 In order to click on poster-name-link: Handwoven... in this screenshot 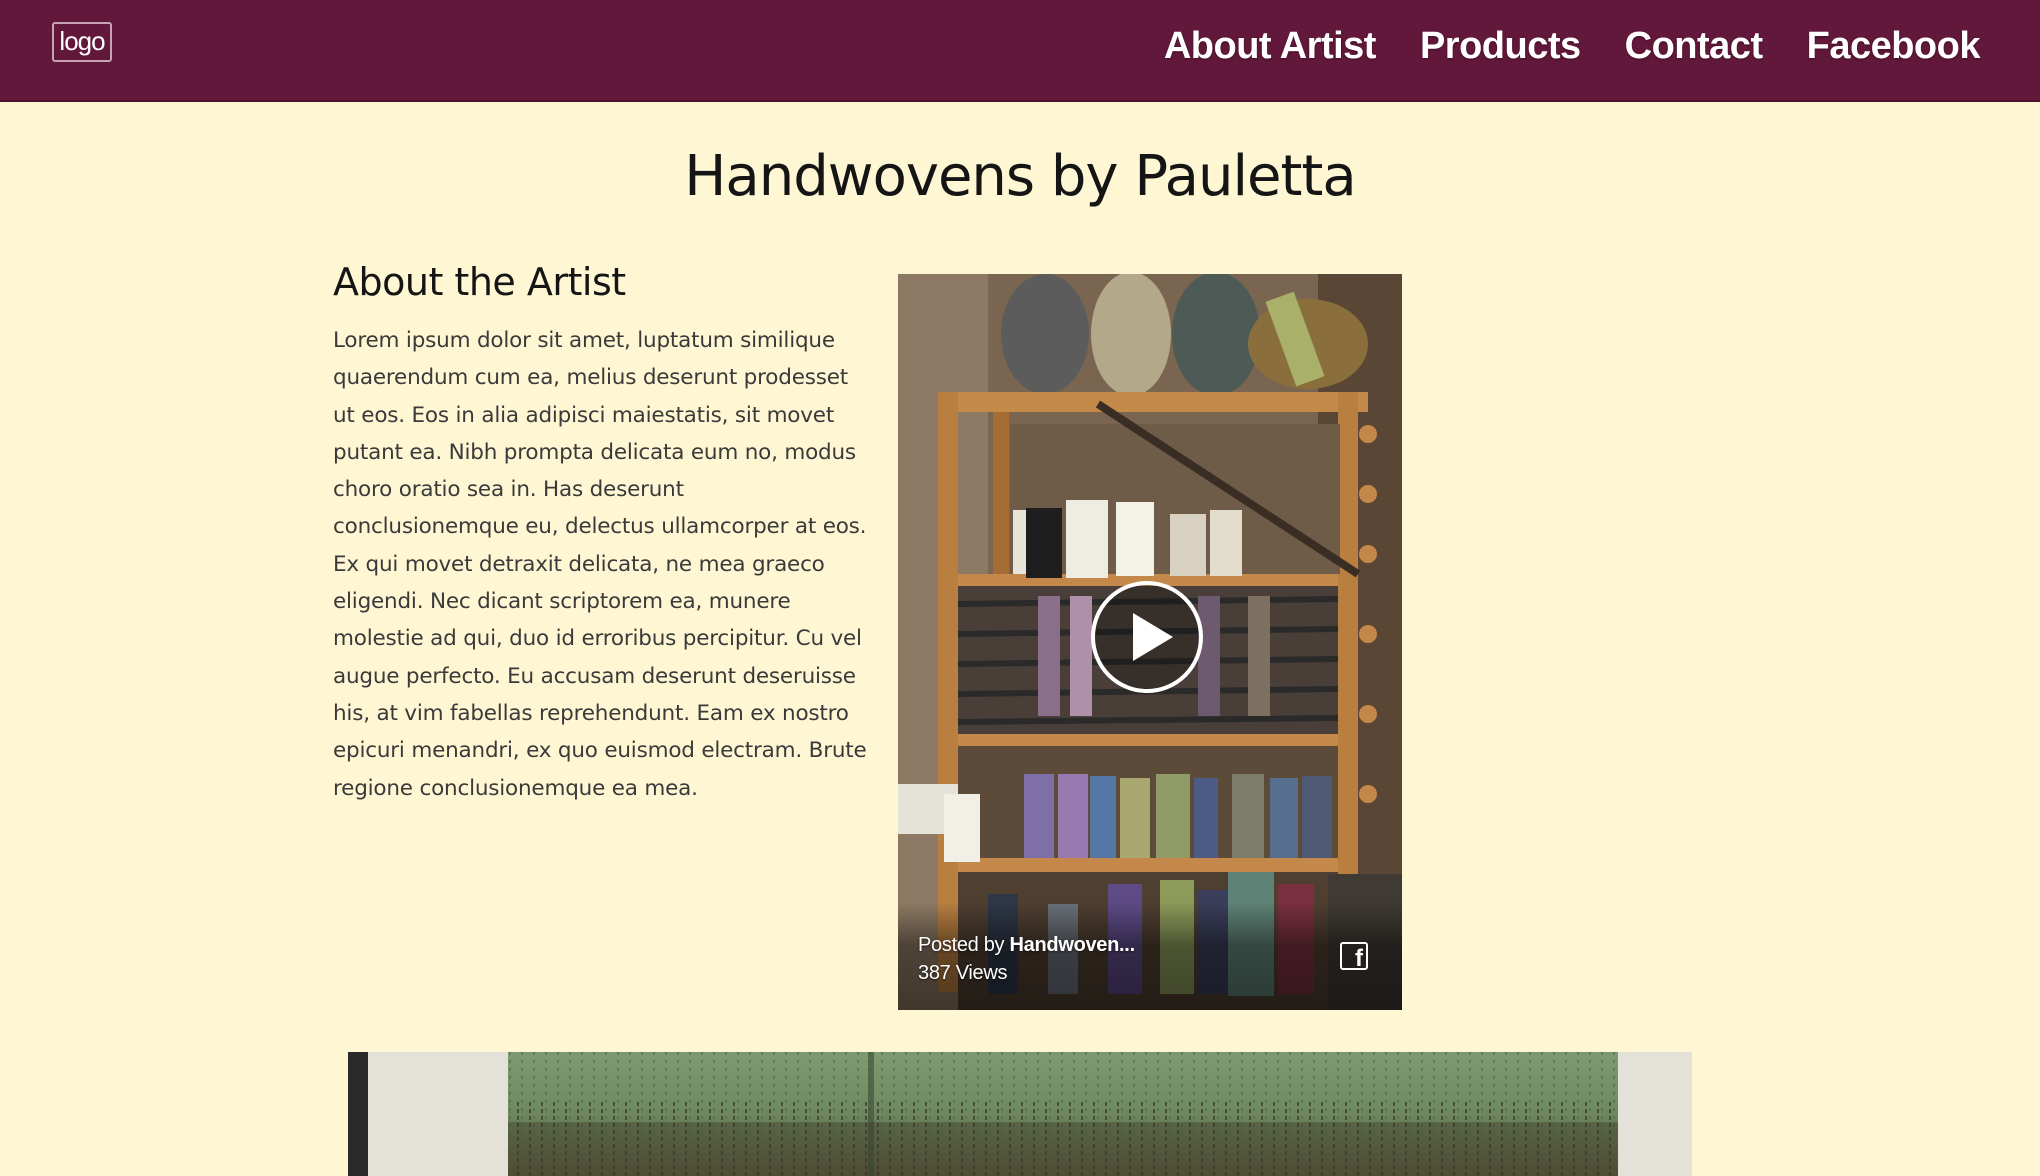, I will do `click(1073, 945)`.